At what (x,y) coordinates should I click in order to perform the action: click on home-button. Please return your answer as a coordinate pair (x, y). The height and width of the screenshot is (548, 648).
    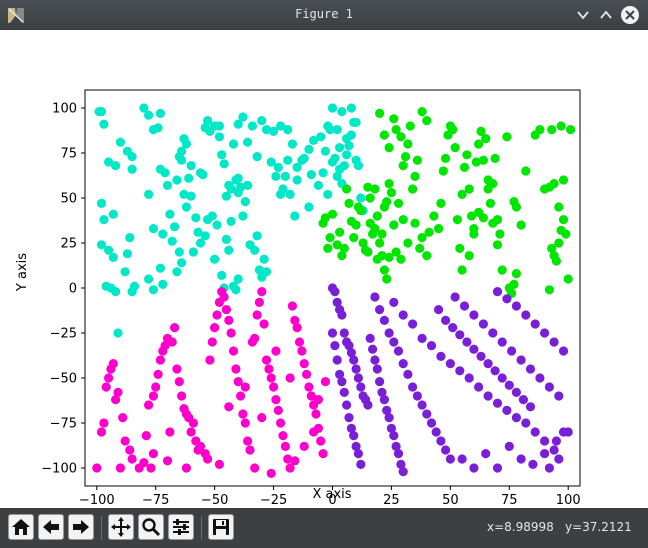
    Looking at the image, I should click on (21, 527).